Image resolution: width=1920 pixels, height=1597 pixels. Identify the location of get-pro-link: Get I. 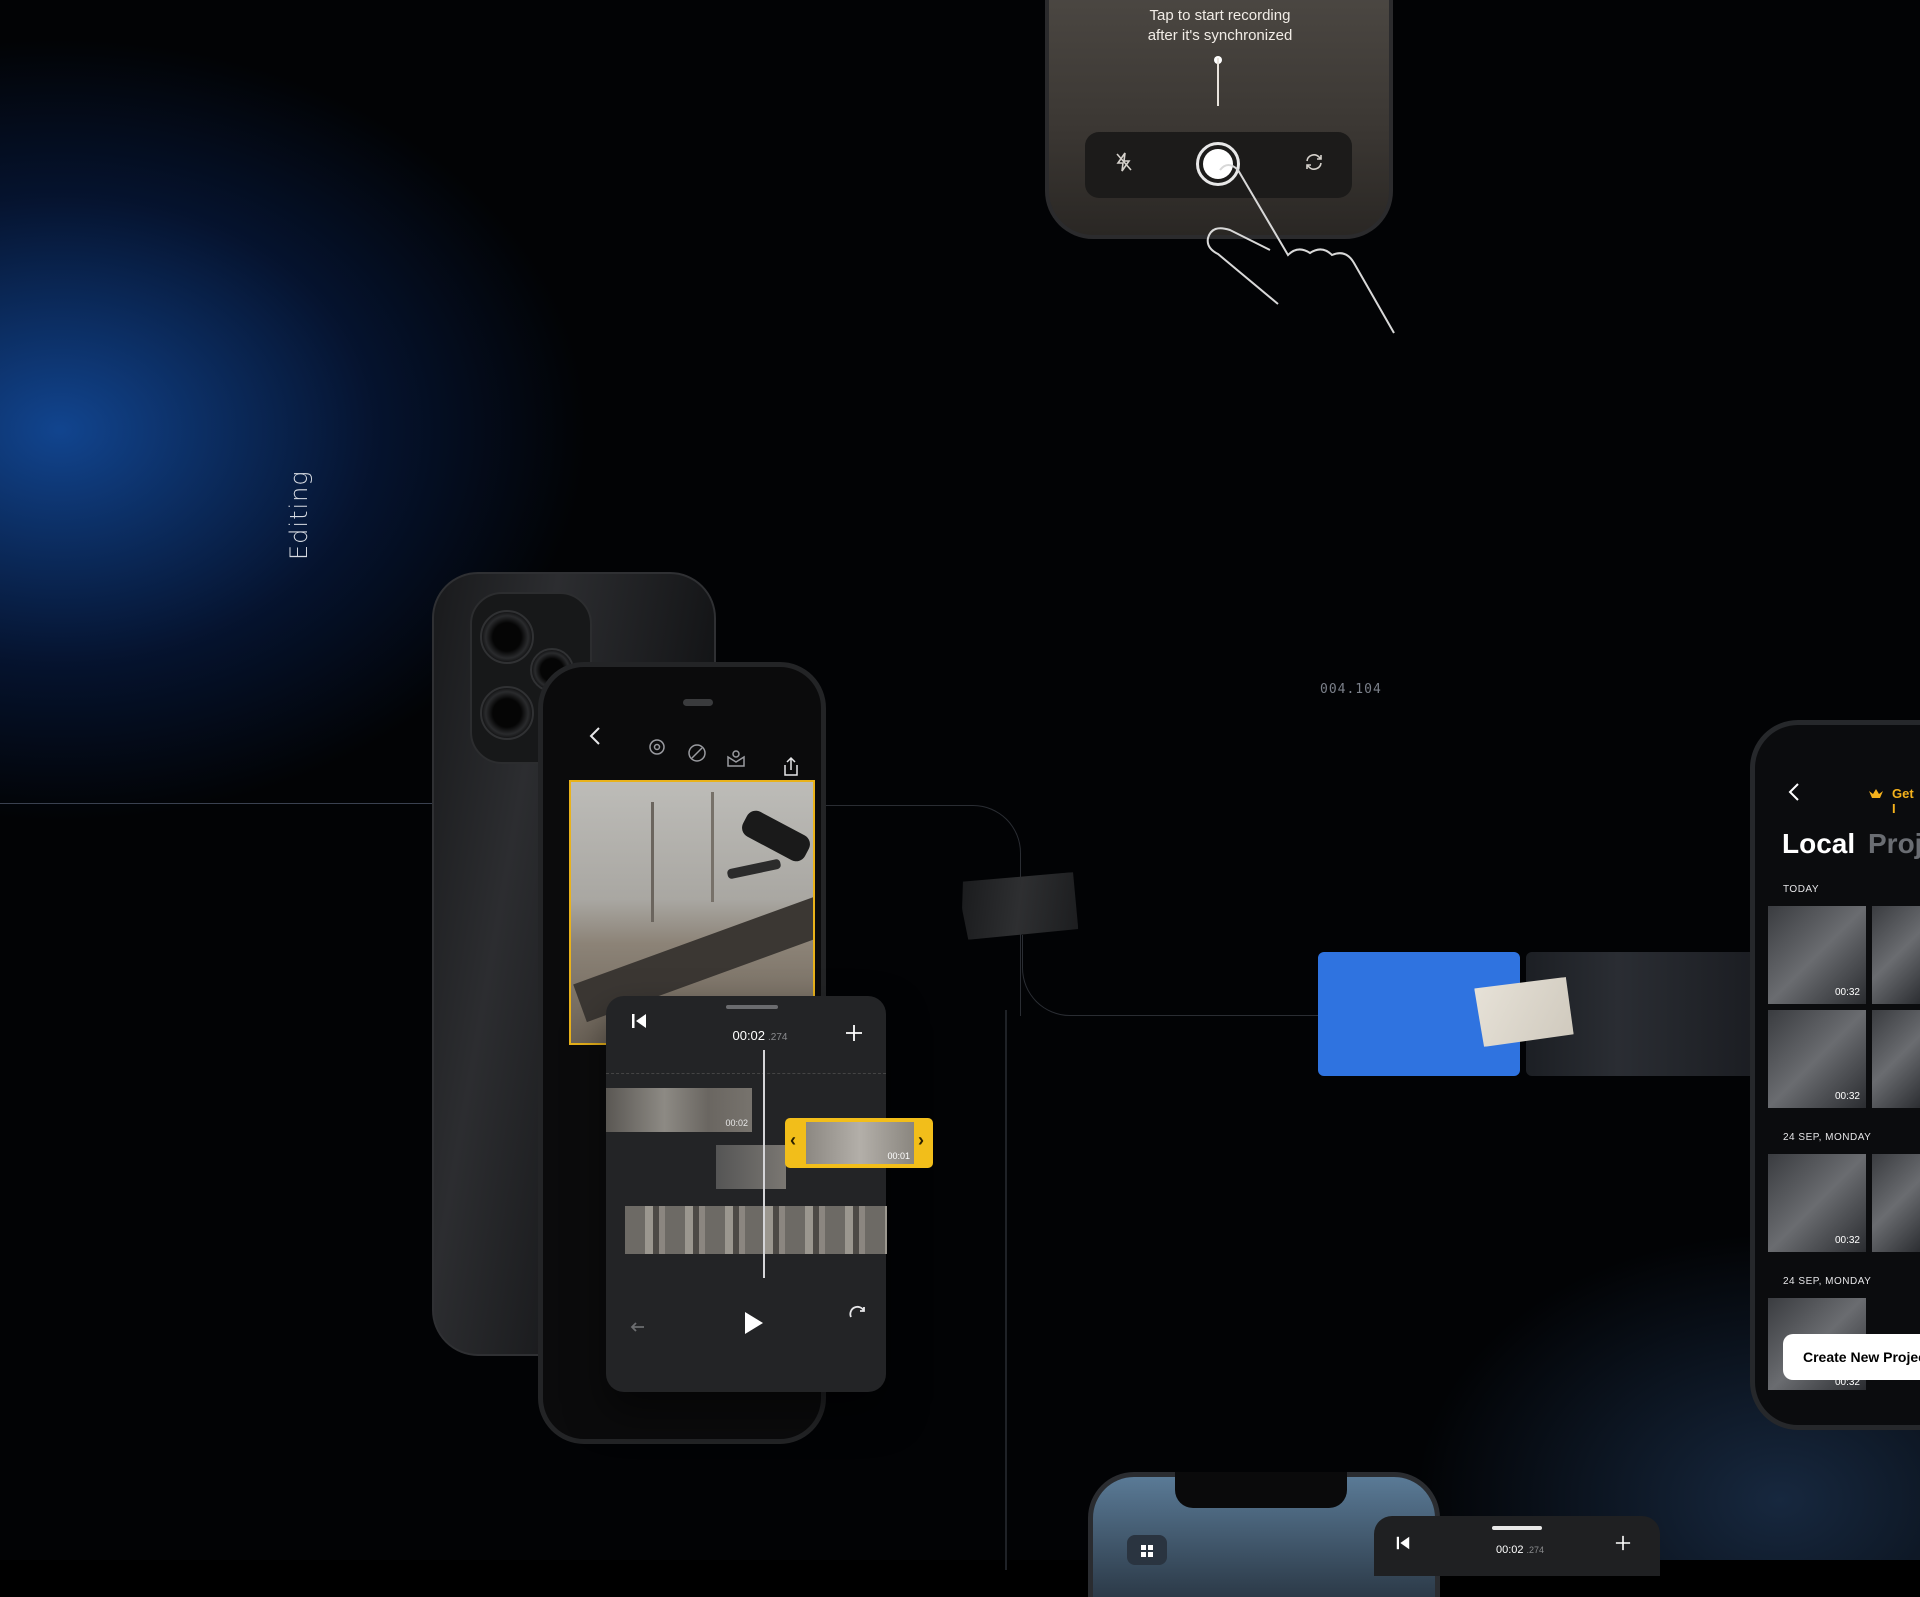
(1906, 801).